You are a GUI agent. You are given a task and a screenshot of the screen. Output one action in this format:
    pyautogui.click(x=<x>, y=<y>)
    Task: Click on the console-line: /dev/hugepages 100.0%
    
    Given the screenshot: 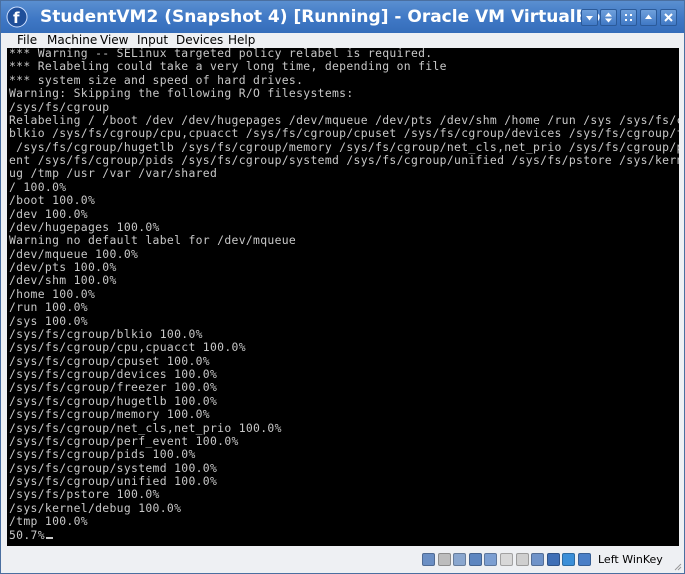 What is the action you would take?
    pyautogui.click(x=84, y=226)
    